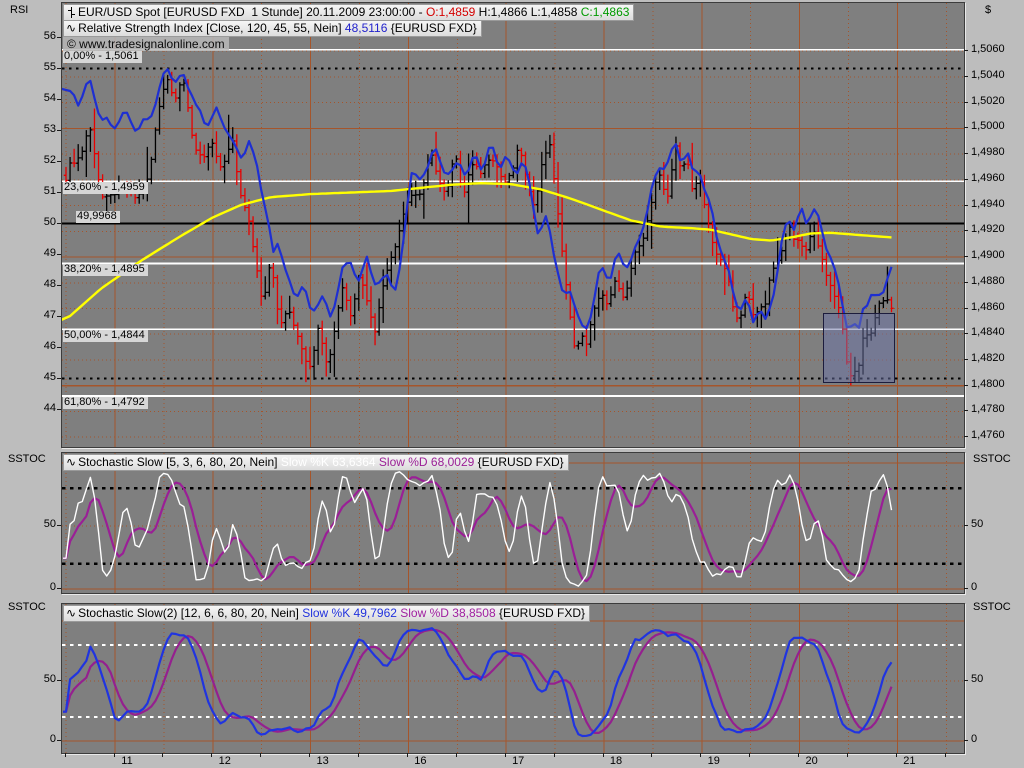  Describe the element at coordinates (450, 12) in the screenshot. I see `header-text-segment: O:1,4859` at that location.